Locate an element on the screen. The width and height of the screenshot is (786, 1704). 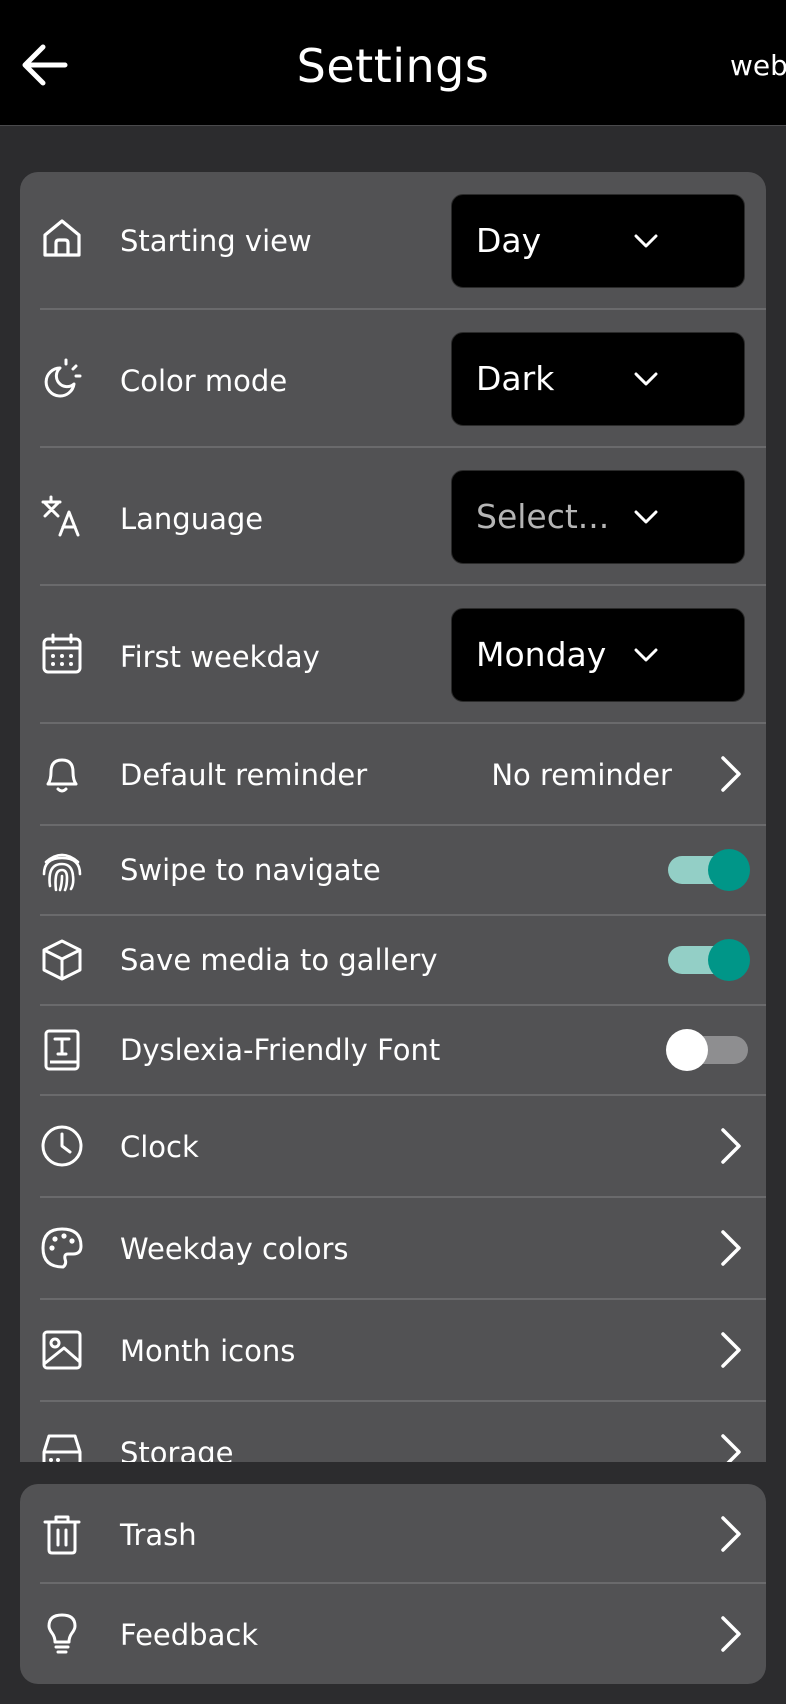
storage-icon is located at coordinates (62, 1446).